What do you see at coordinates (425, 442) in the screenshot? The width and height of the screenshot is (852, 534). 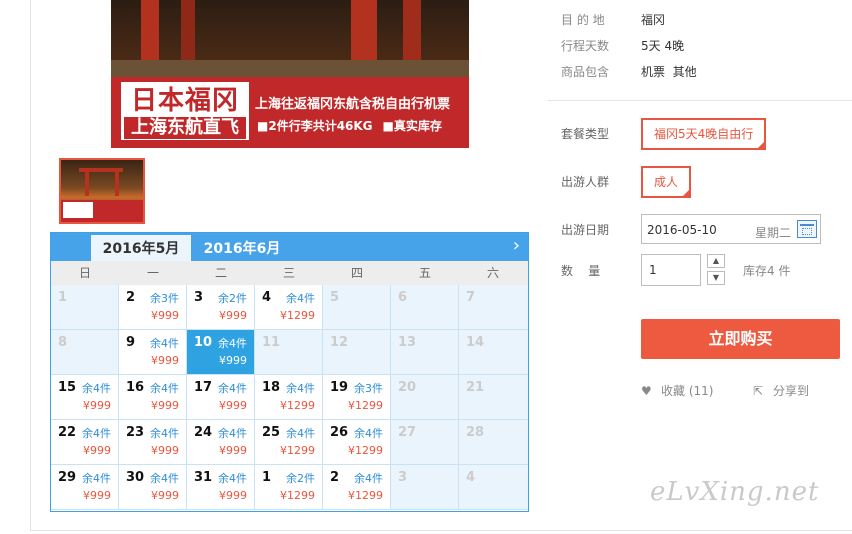 I see `calendar-day-unavailable: 27` at bounding box center [425, 442].